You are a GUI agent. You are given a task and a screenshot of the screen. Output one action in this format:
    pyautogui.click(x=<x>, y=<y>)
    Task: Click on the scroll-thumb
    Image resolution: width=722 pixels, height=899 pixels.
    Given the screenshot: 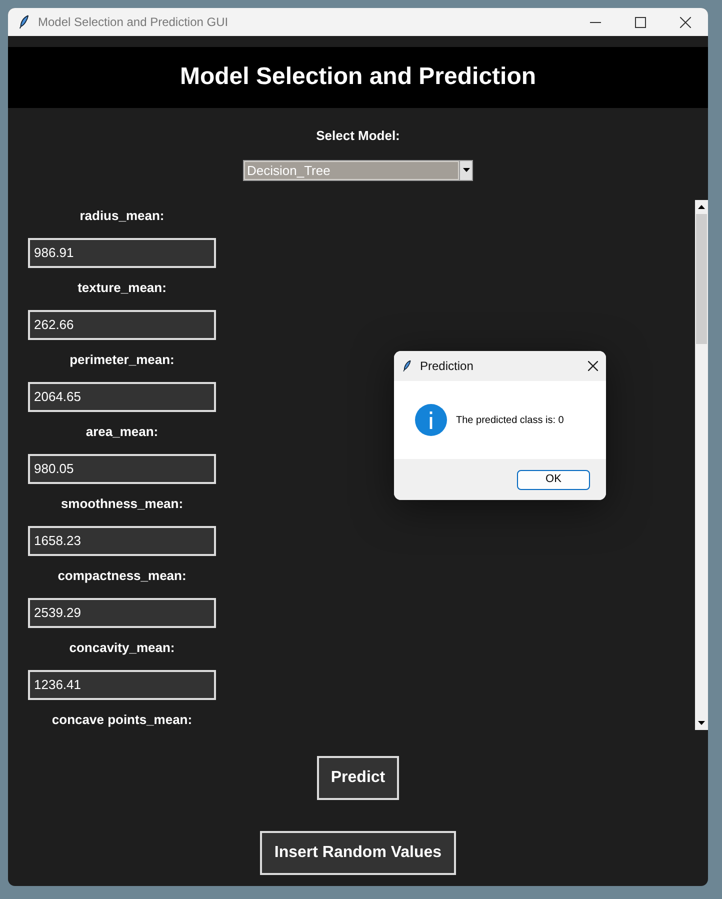 What is the action you would take?
    pyautogui.click(x=701, y=279)
    